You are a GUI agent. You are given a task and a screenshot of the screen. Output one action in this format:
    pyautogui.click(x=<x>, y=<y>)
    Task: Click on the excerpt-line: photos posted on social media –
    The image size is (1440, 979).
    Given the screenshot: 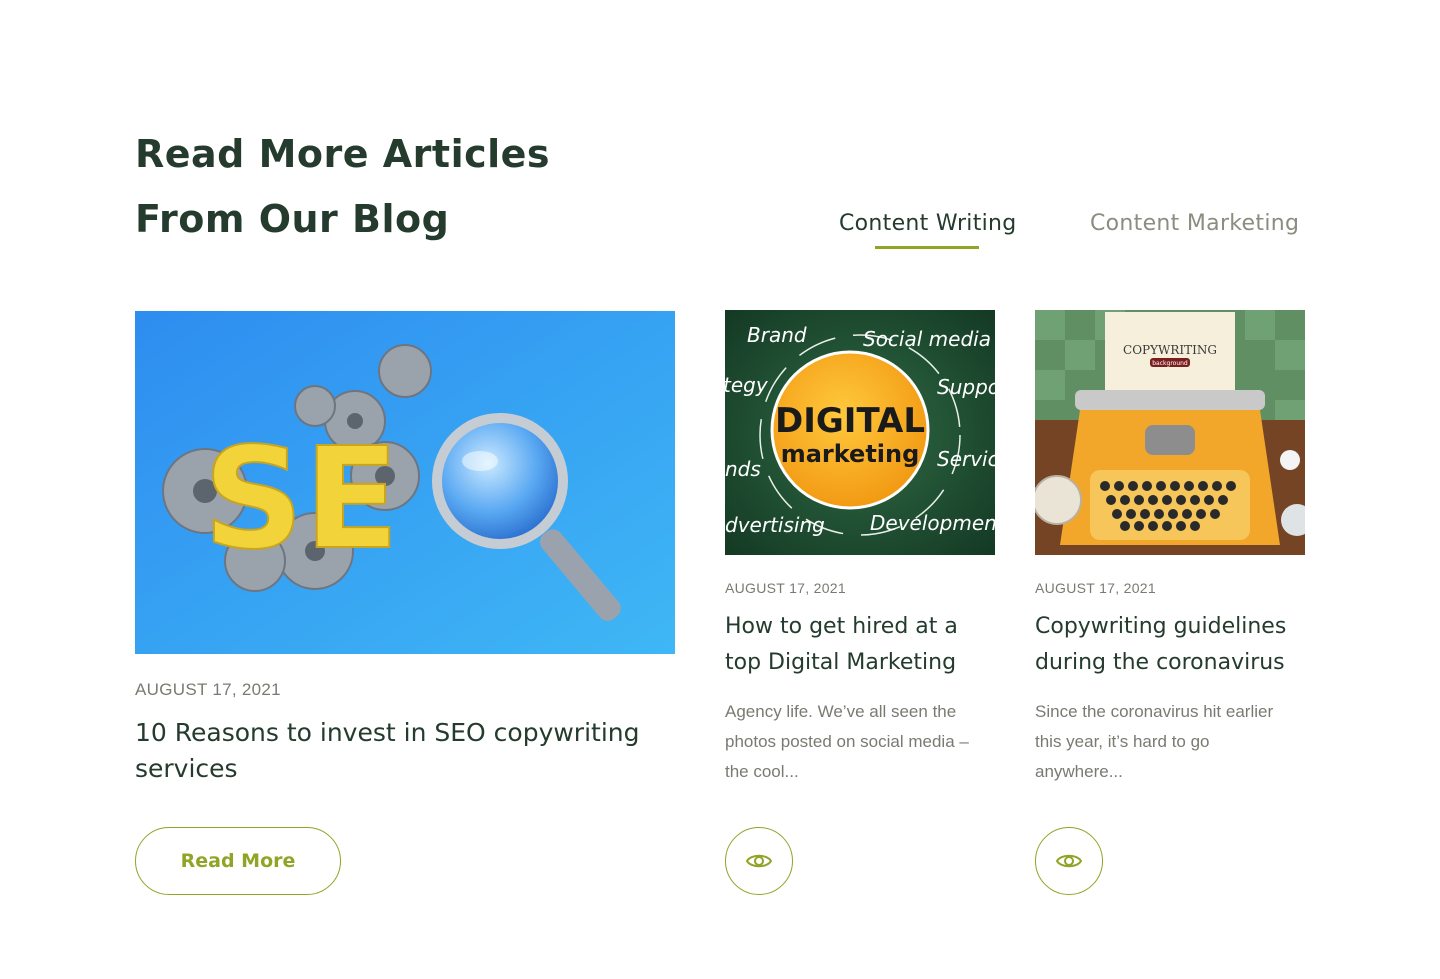 What is the action you would take?
    pyautogui.click(x=847, y=741)
    